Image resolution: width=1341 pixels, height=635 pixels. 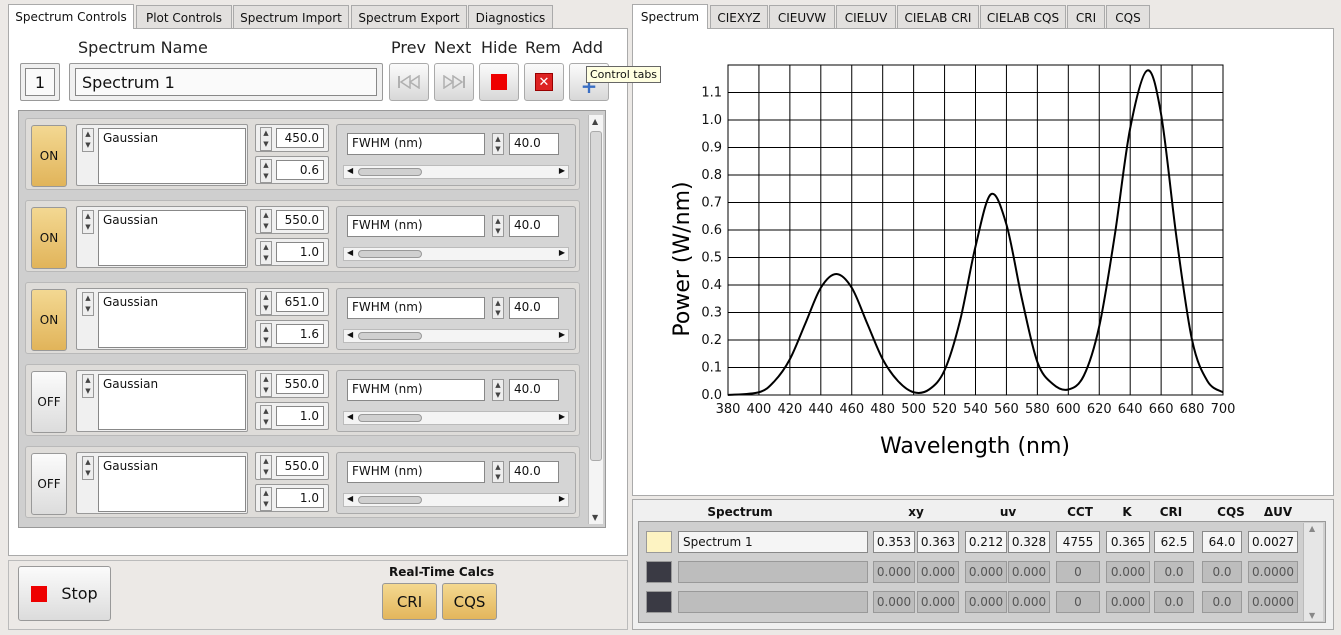 I want to click on tab-spectrum-import: Spectrum Import, so click(x=291, y=17).